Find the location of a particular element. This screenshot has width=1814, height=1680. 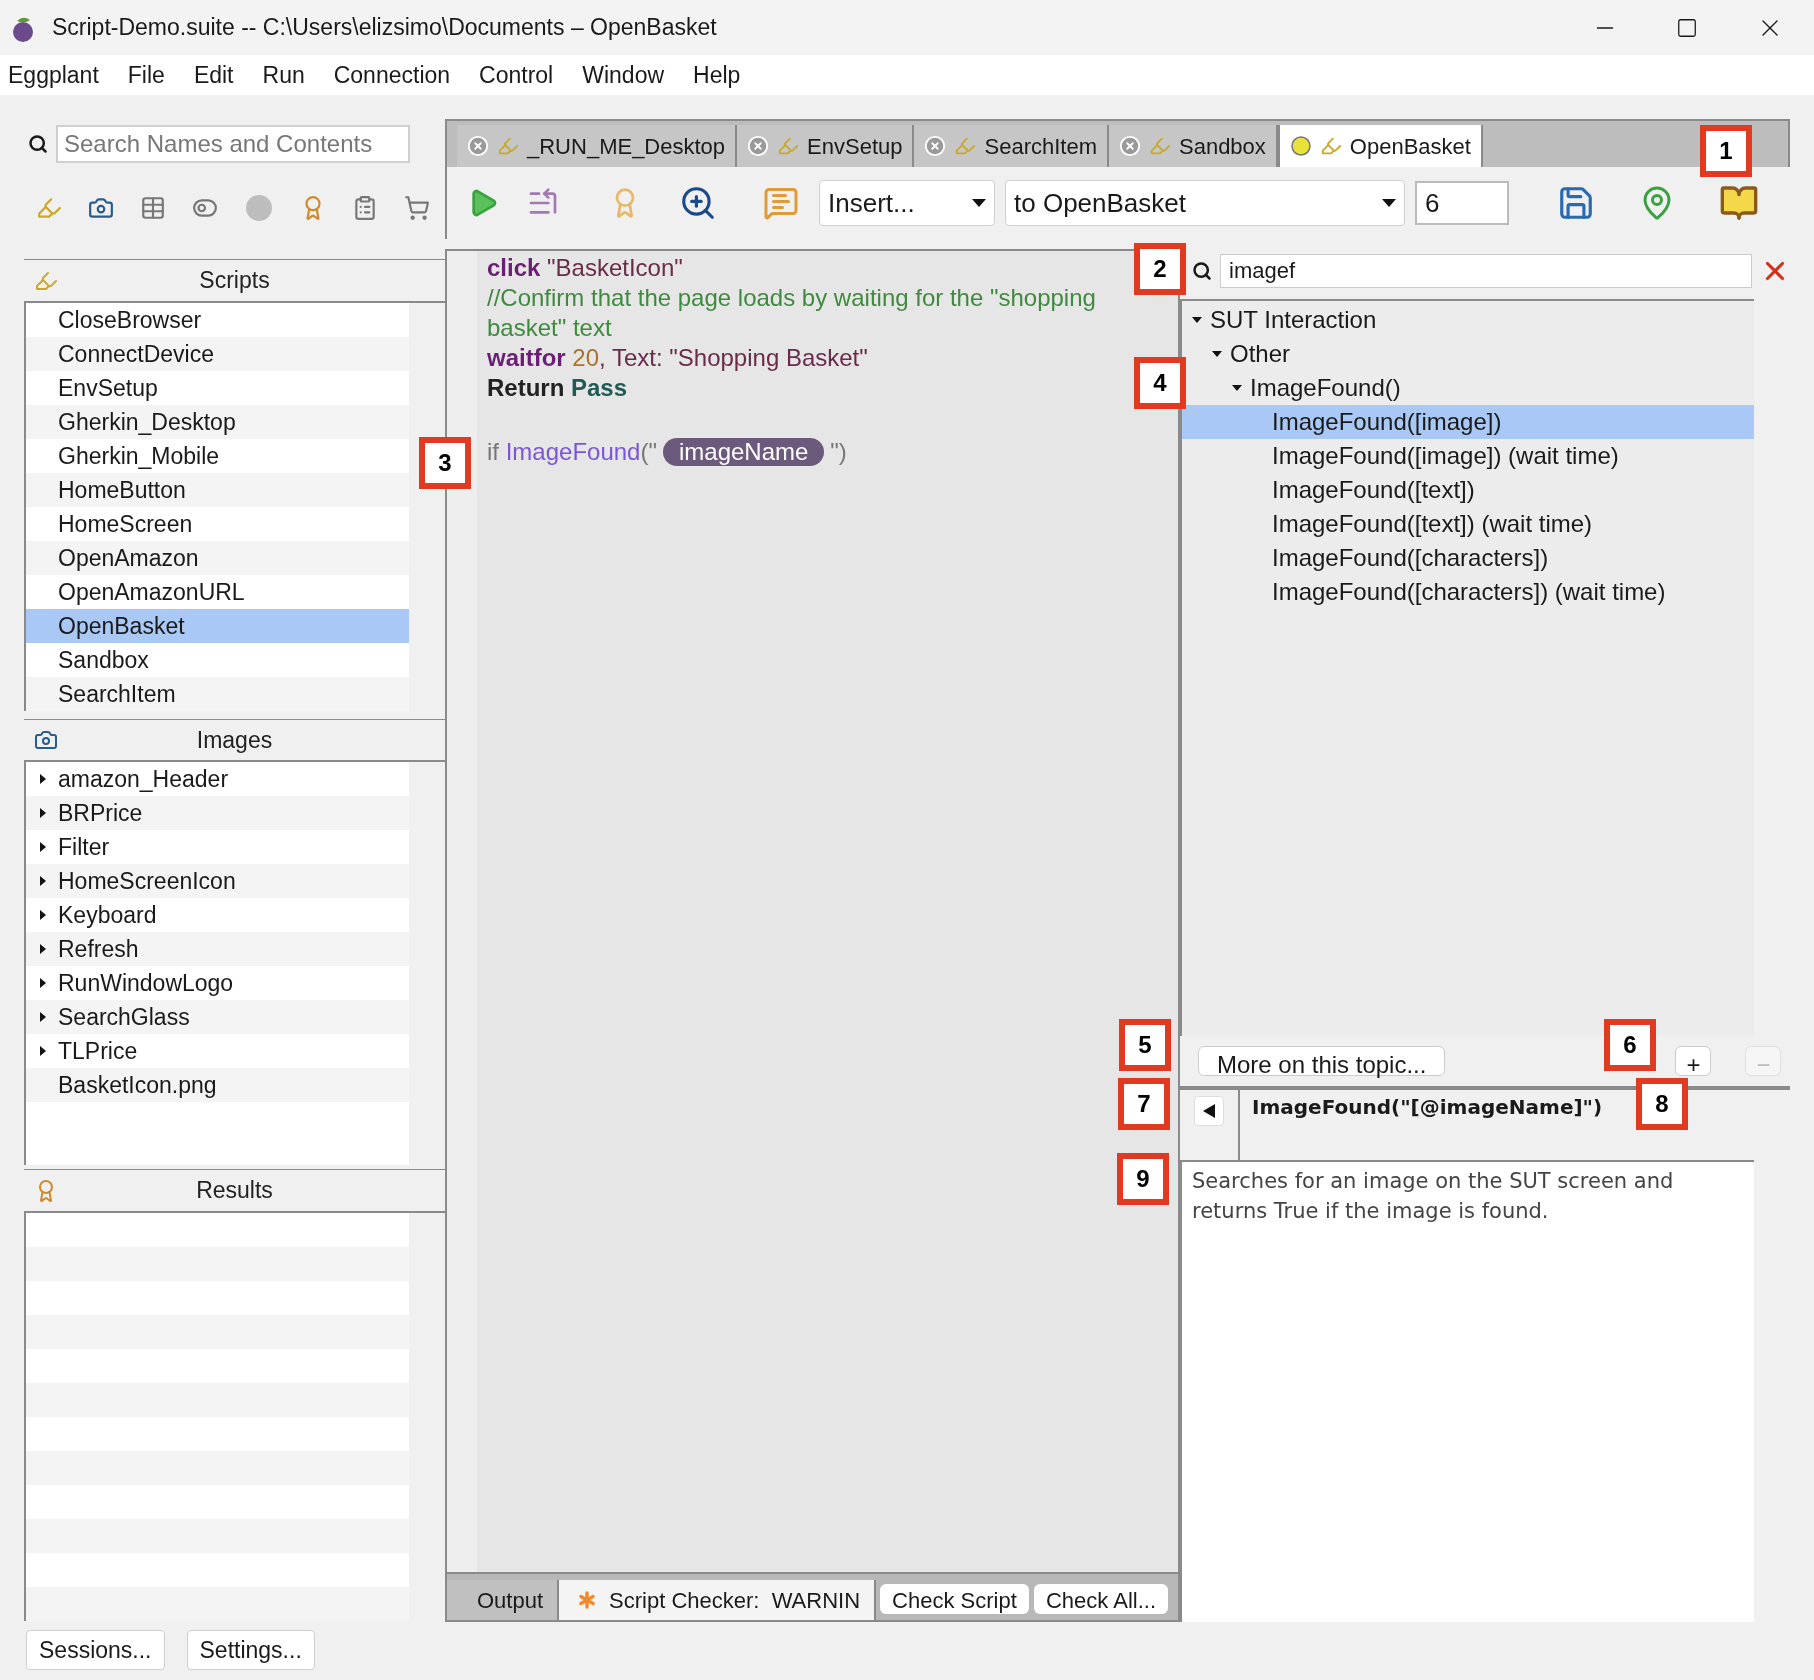

script-item: OpenAmazon is located at coordinates (217, 557).